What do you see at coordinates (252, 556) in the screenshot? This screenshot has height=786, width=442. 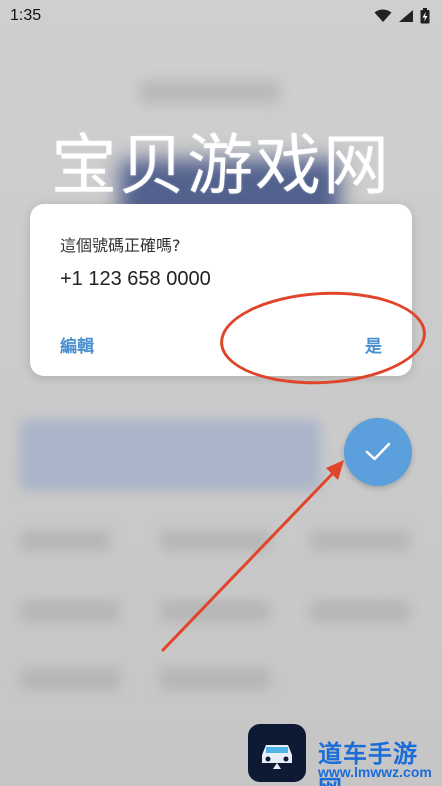 I see `annotation-arrow` at bounding box center [252, 556].